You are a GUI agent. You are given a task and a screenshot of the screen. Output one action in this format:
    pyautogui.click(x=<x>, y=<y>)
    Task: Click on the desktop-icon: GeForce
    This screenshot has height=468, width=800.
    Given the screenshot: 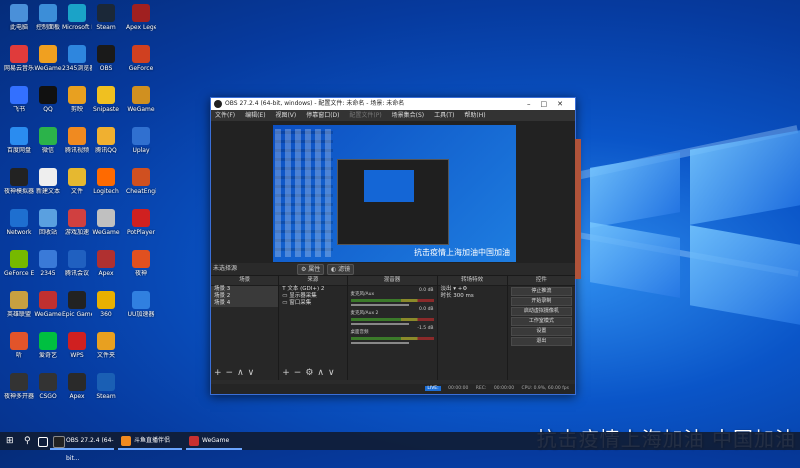 What is the action you would take?
    pyautogui.click(x=141, y=58)
    